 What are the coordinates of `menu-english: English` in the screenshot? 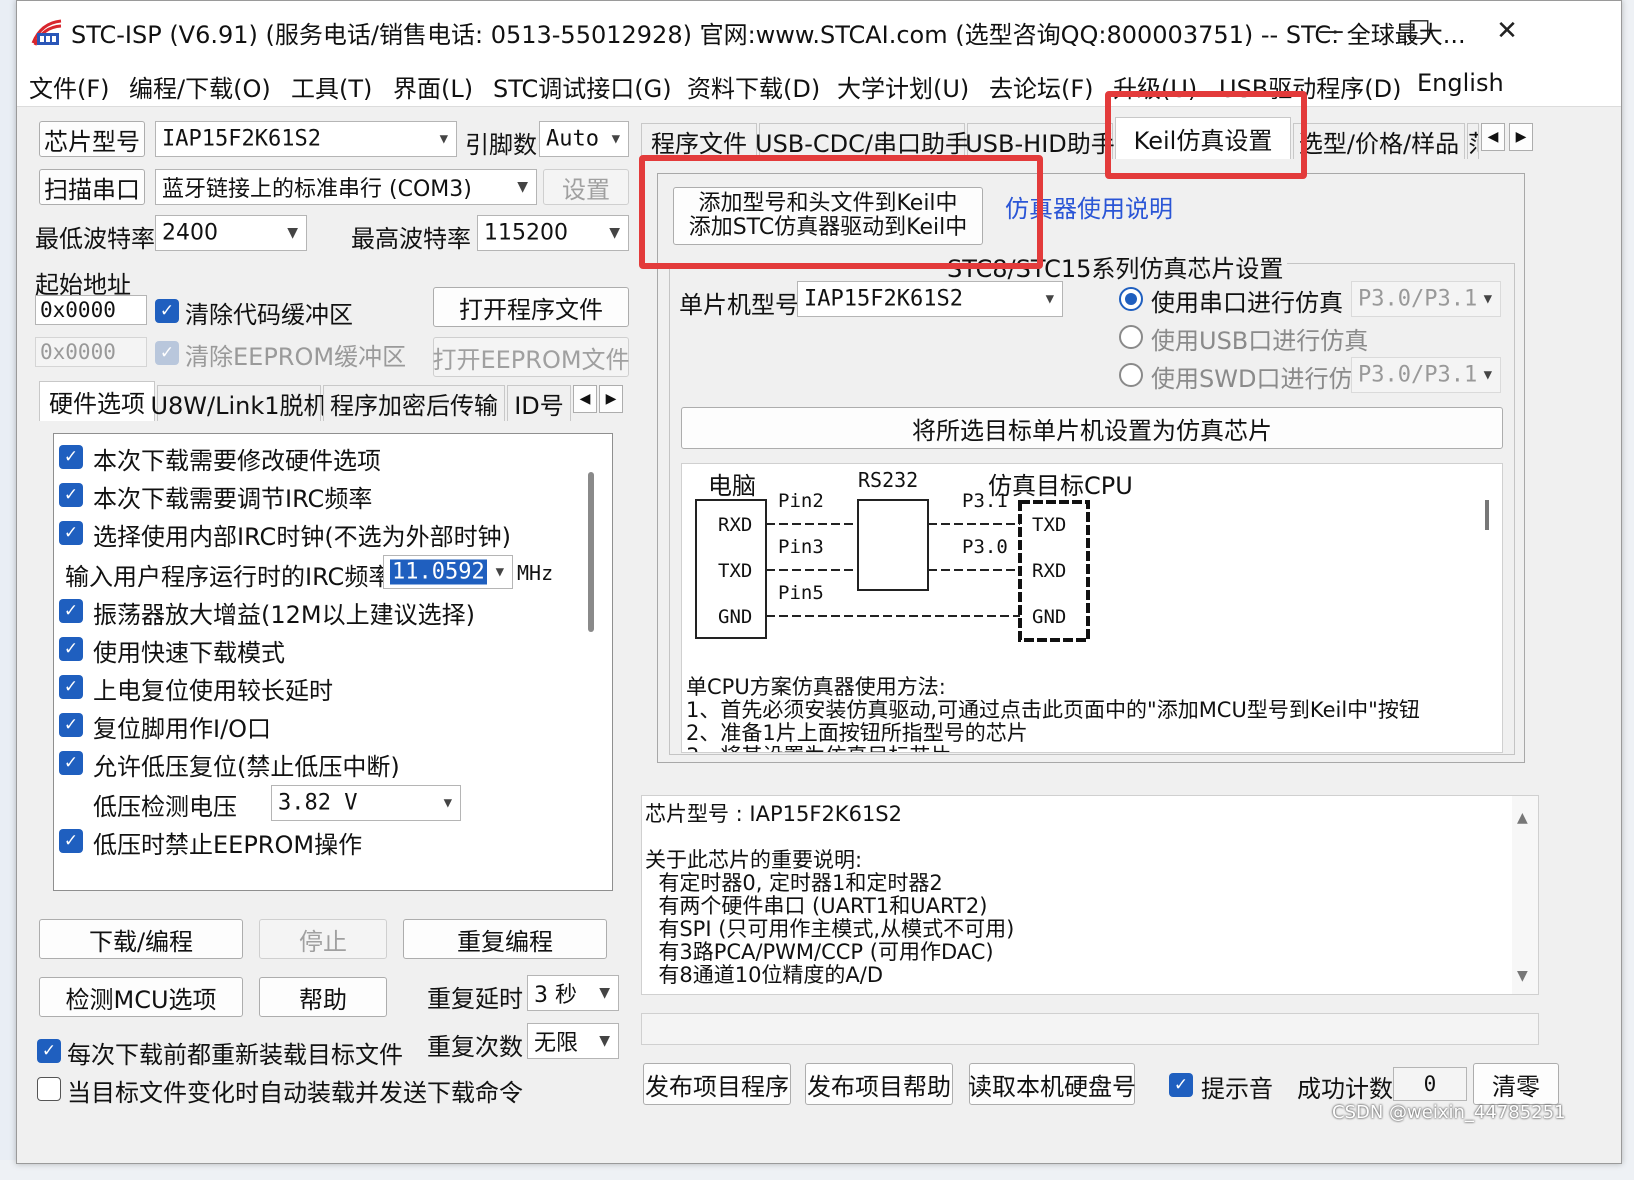 It's located at (1460, 83).